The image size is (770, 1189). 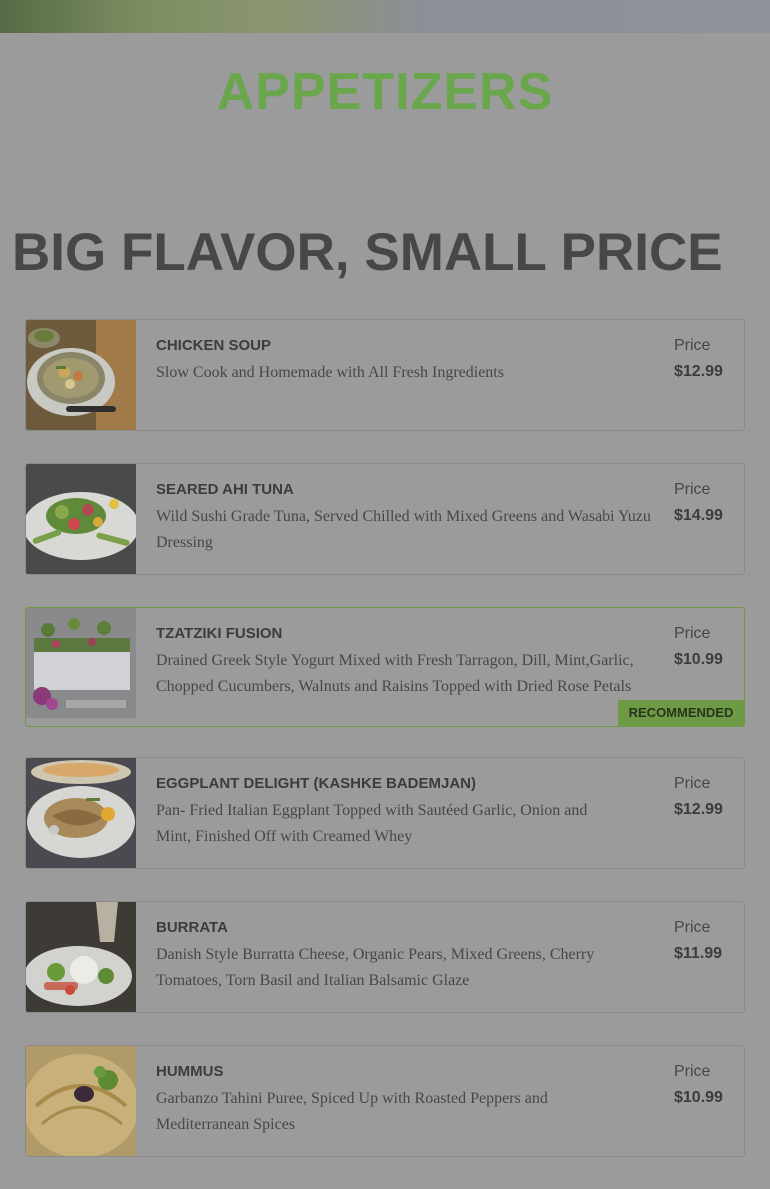 I want to click on burrata-photo, so click(x=81, y=957).